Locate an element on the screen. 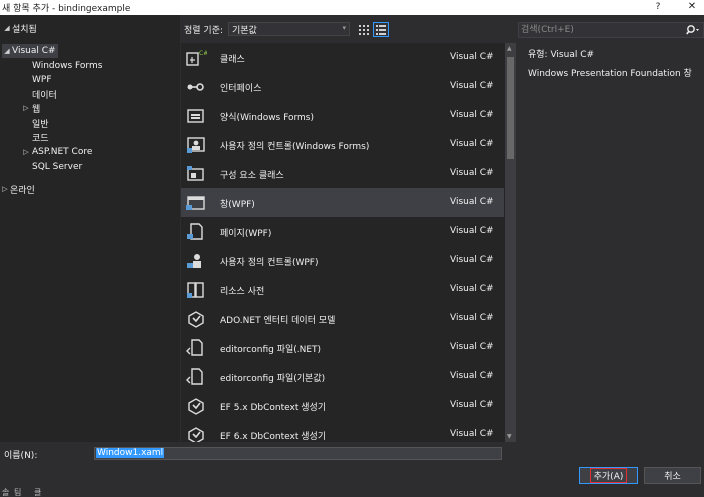  tree-item-label: 코드 is located at coordinates (40, 138).